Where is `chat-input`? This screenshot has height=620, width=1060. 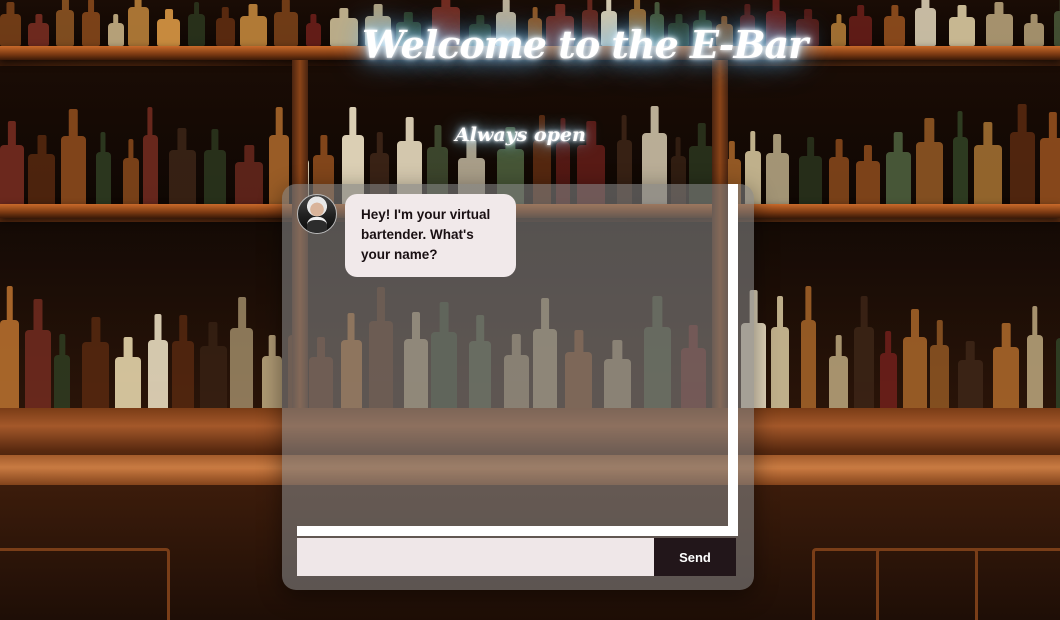
chat-input is located at coordinates (475, 557).